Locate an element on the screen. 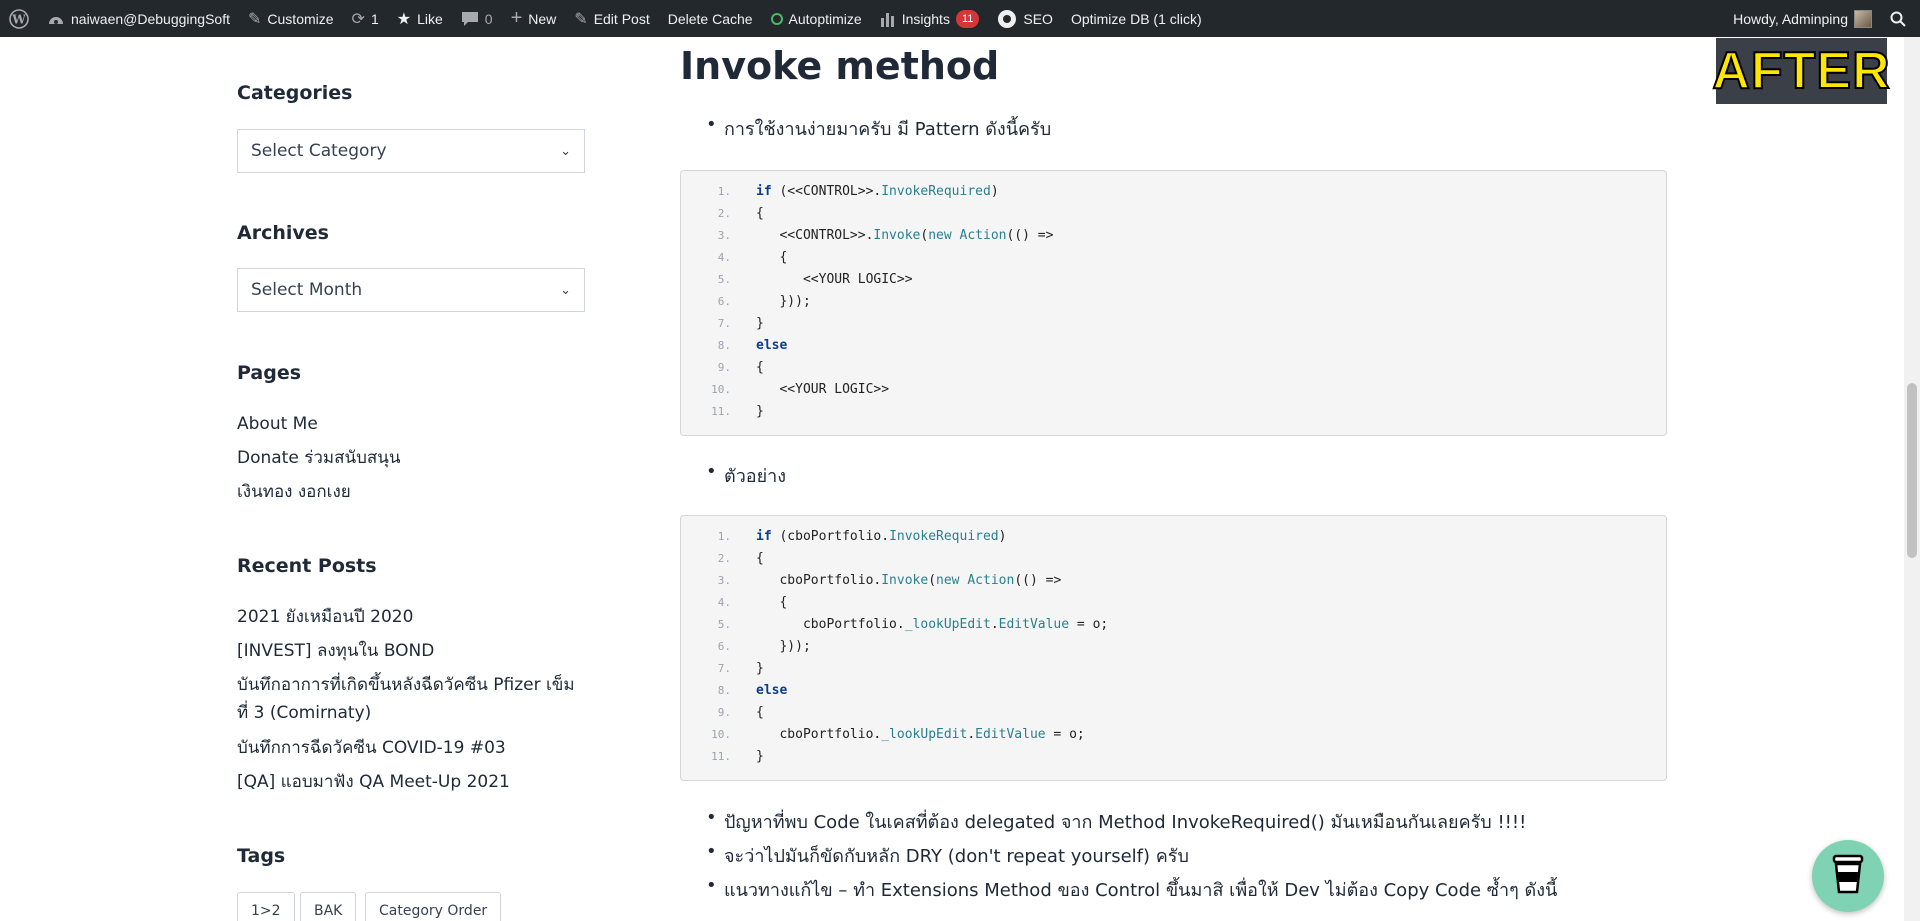 Image resolution: width=1920 pixels, height=921 pixels. archives-title: Archives is located at coordinates (283, 233).